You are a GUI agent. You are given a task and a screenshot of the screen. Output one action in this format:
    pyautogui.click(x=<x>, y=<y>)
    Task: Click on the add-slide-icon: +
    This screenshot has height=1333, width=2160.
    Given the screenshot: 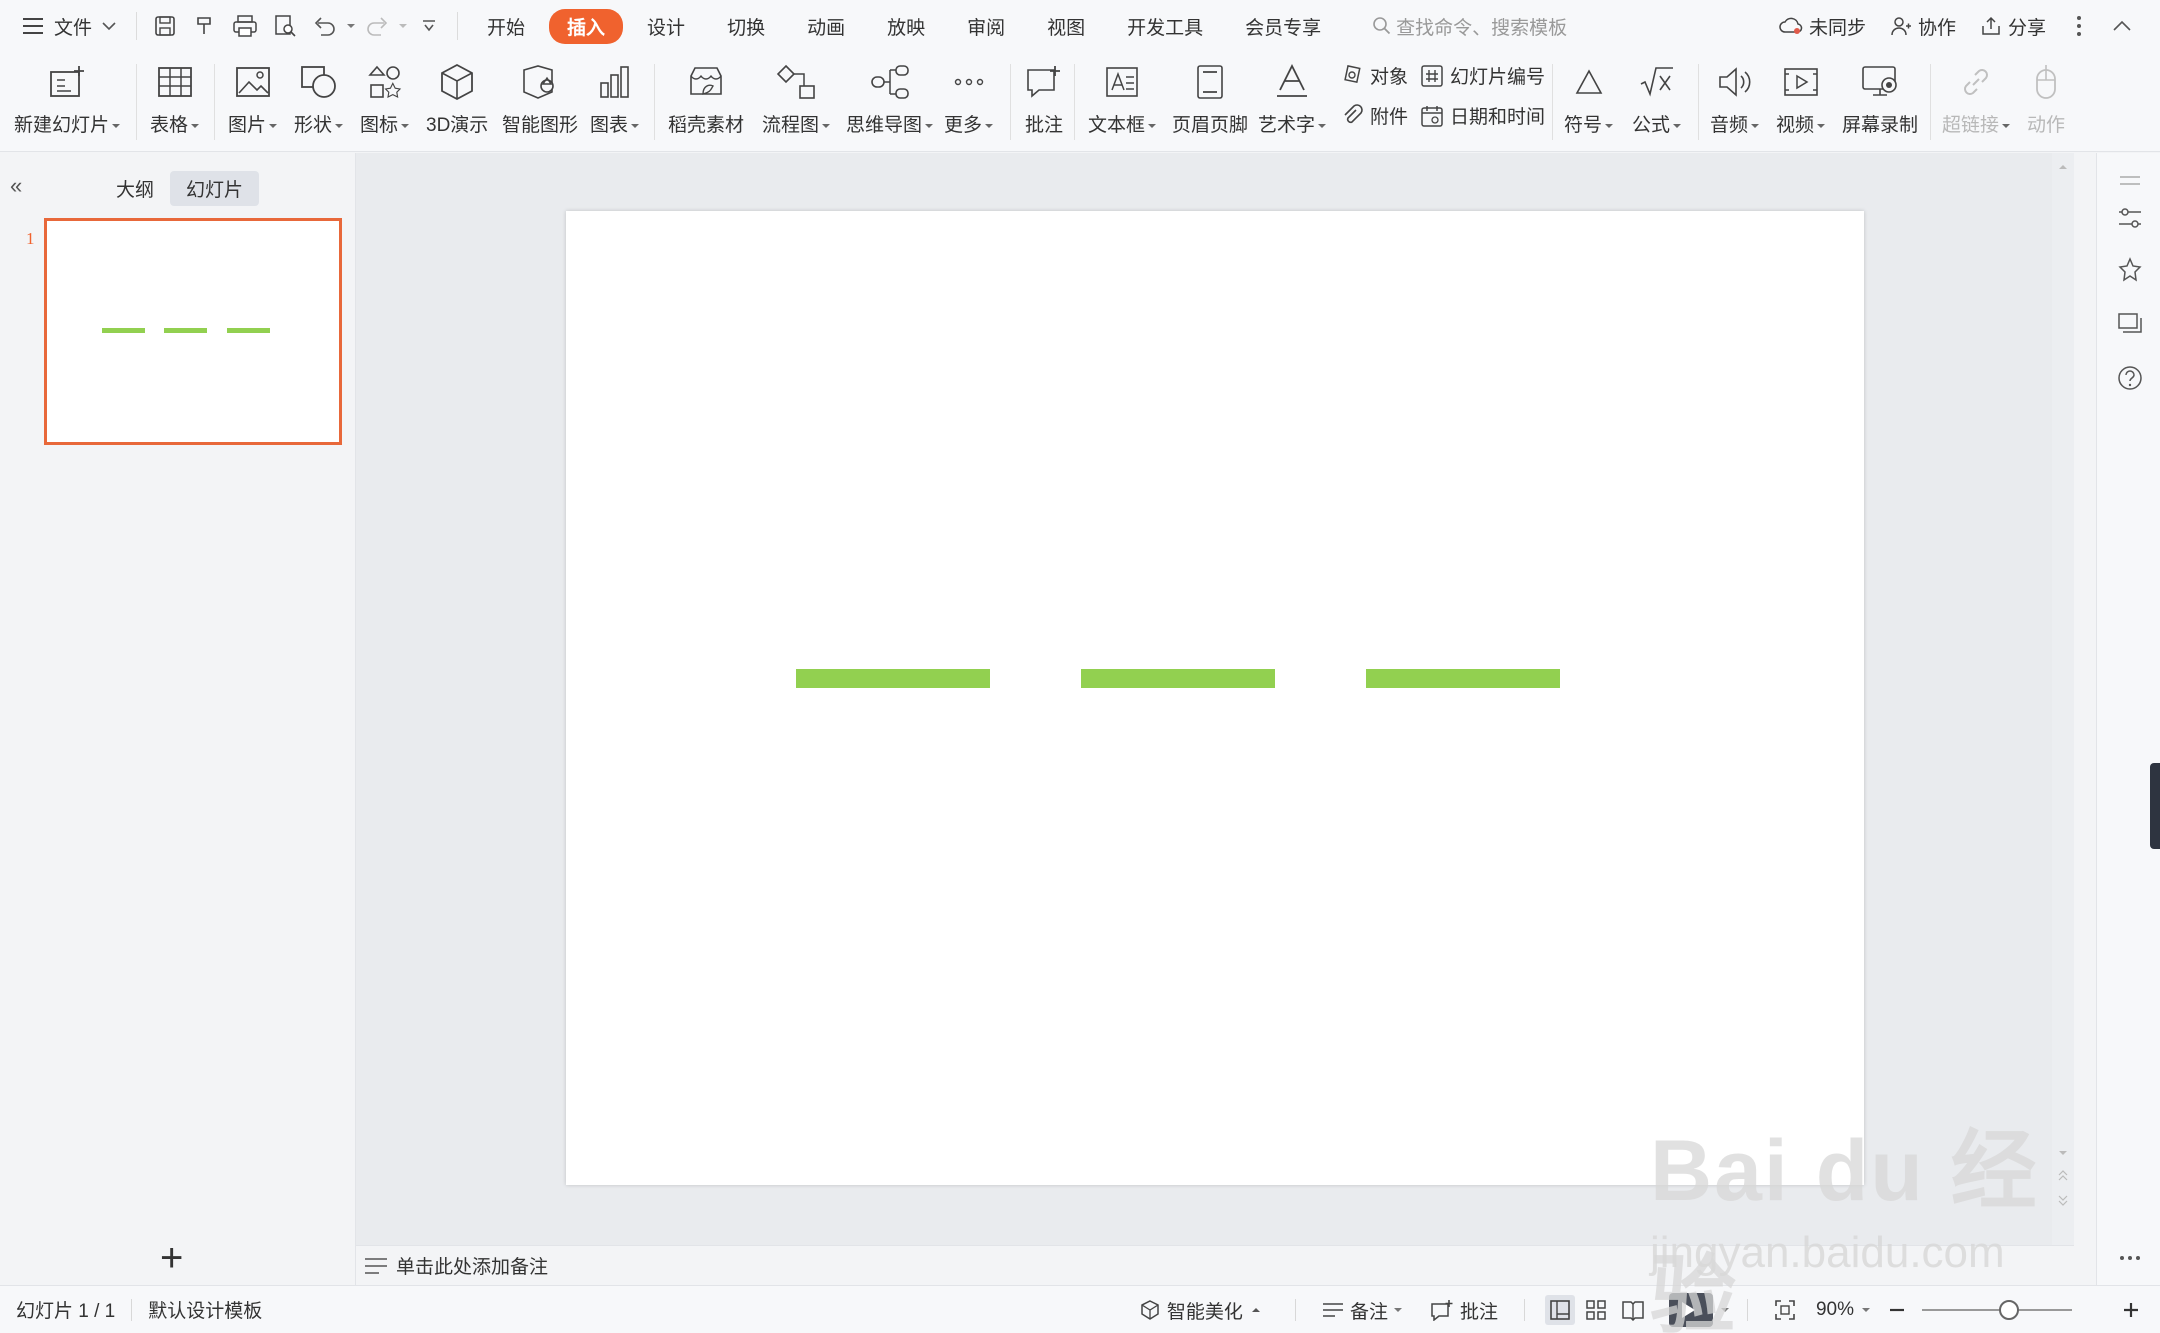 What is the action you would take?
    pyautogui.click(x=171, y=1258)
    